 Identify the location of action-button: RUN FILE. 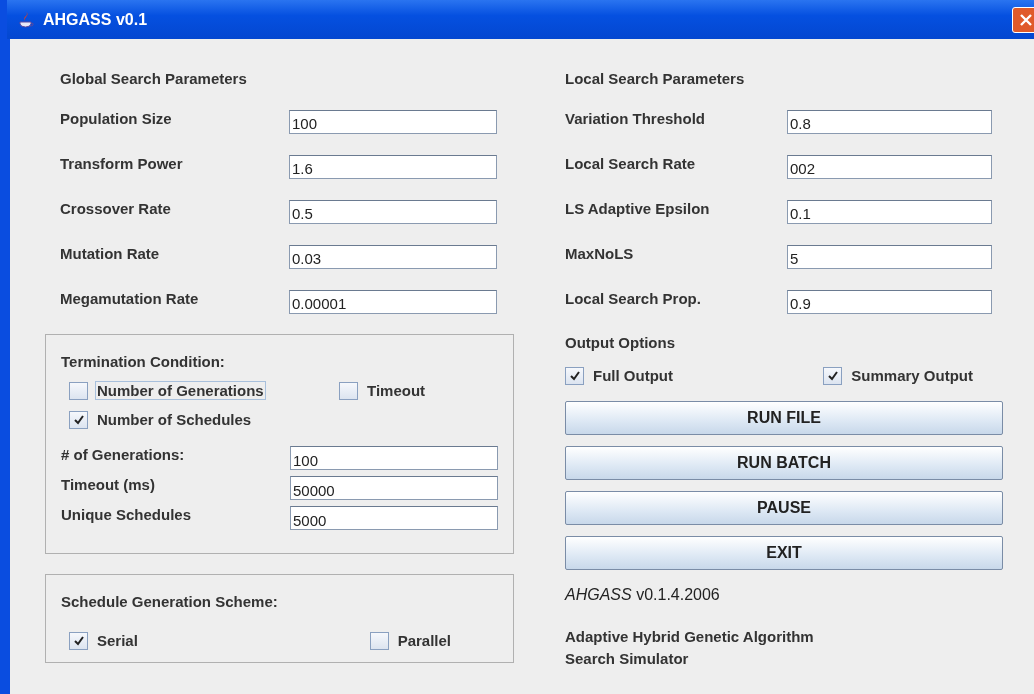
(784, 418).